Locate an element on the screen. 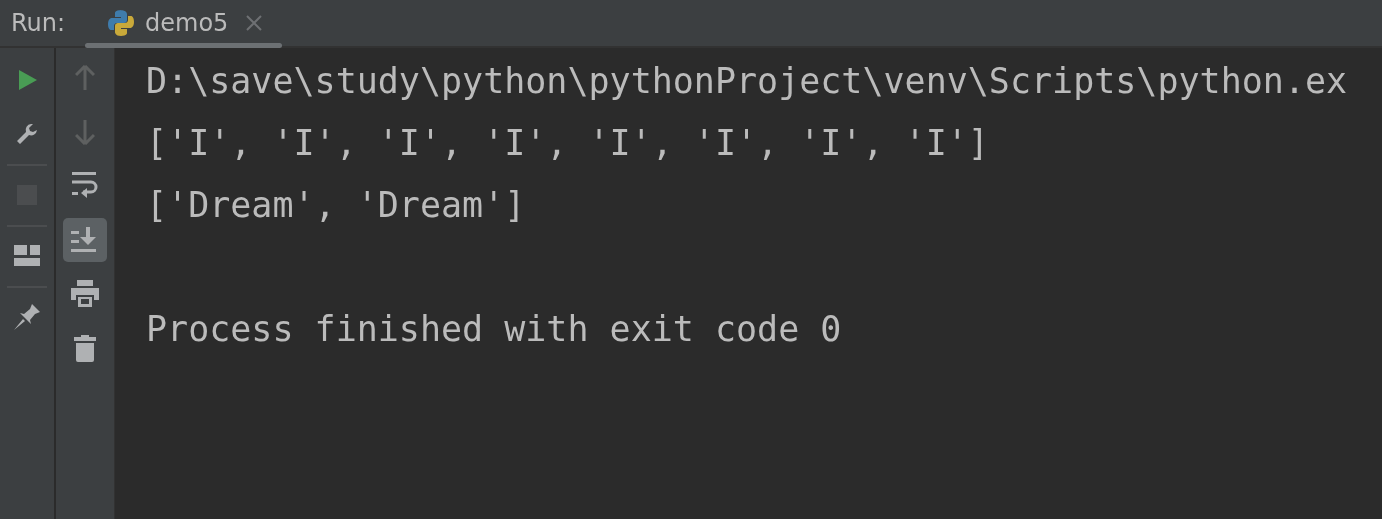 The width and height of the screenshot is (1382, 519). scroll-to-end-icon is located at coordinates (85, 240).